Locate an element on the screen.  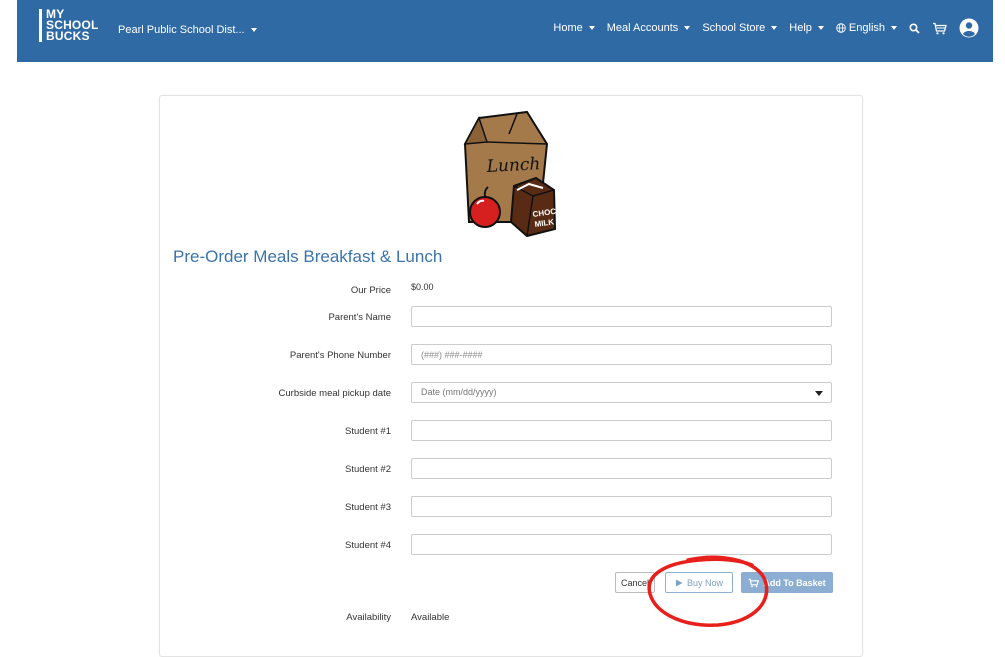
student-2-label: Student #2 is located at coordinates (368, 469).